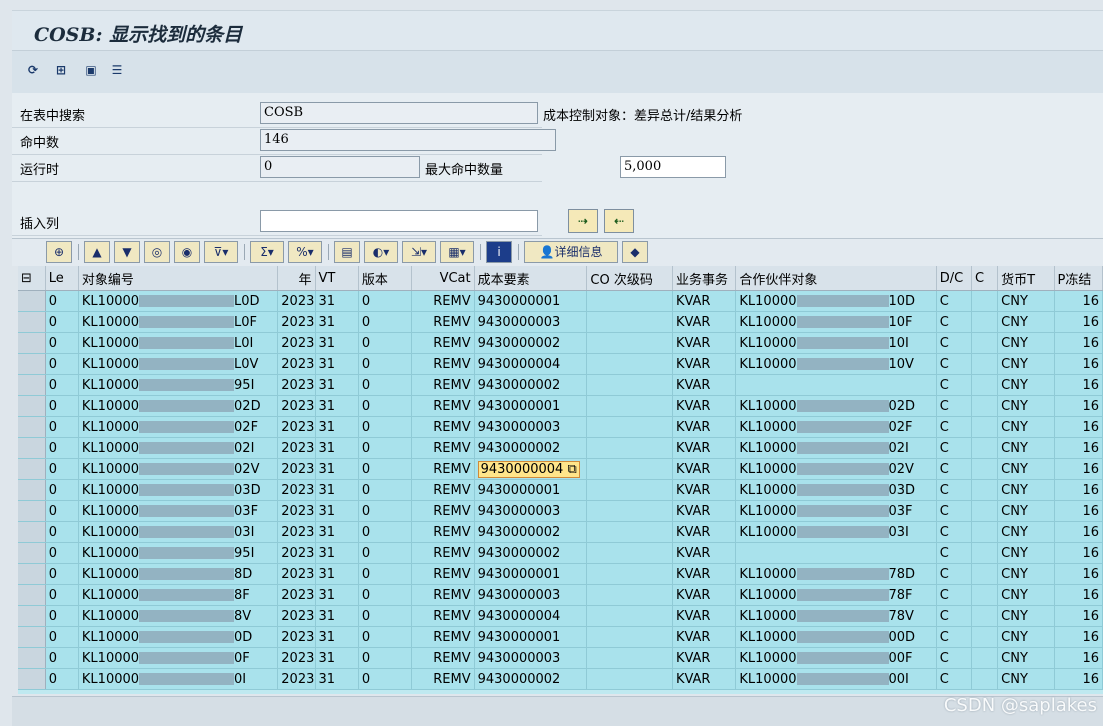  I want to click on table-cell: KL10000 00I, so click(836, 679).